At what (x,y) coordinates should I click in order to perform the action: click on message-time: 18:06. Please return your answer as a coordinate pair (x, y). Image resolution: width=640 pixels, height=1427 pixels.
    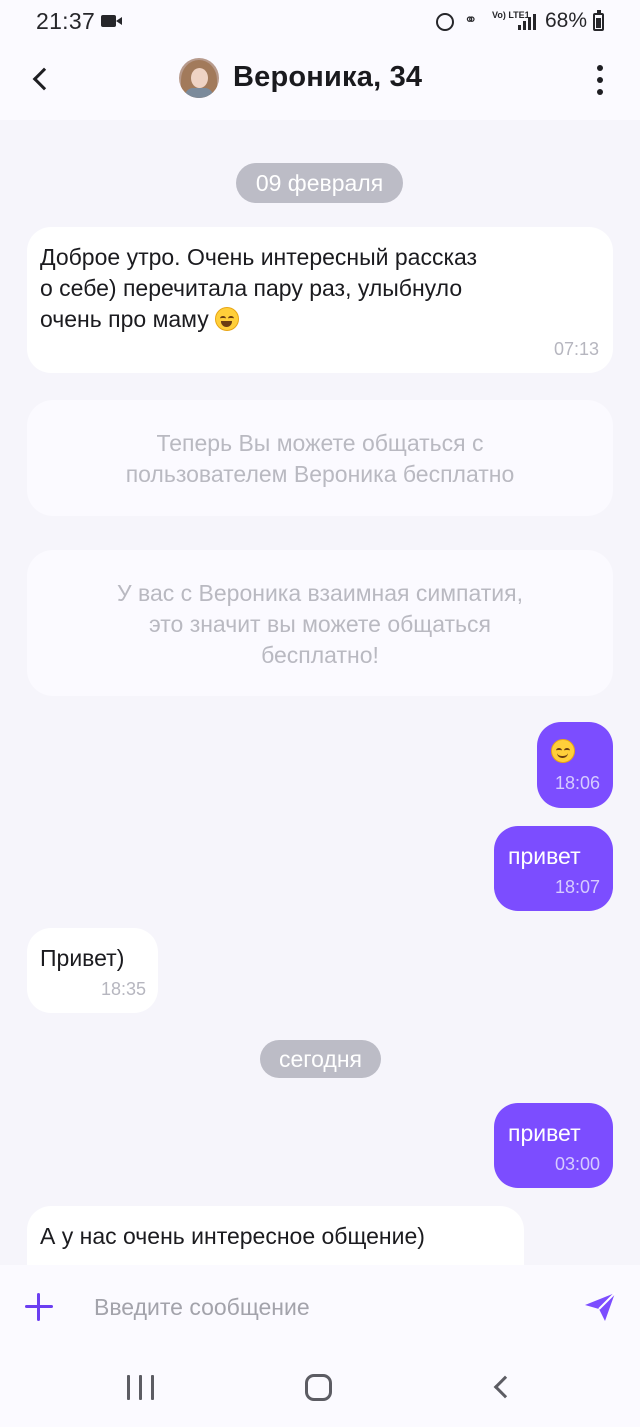
    Looking at the image, I should click on (577, 783).